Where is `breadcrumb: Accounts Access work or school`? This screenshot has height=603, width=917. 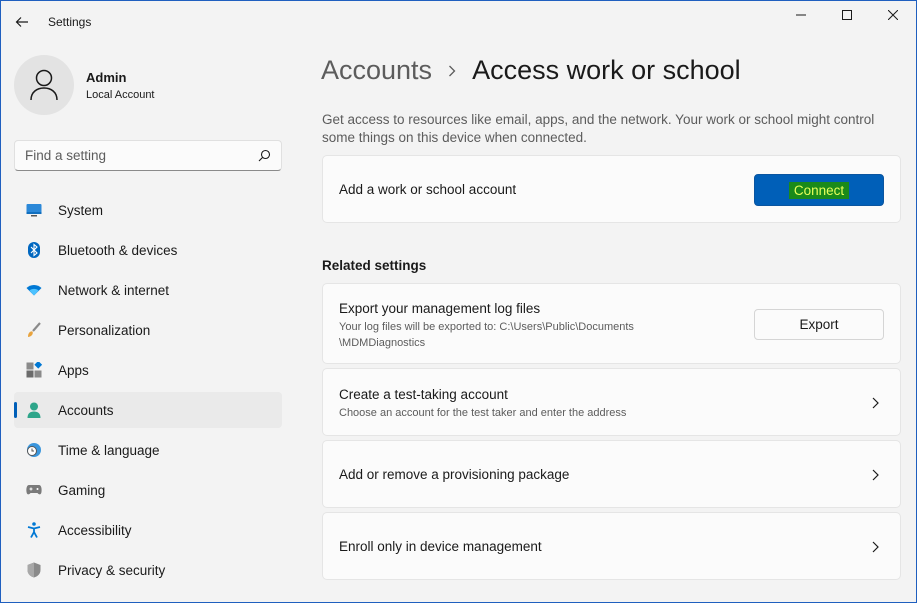
breadcrumb: Accounts Access work or school is located at coordinates (531, 70).